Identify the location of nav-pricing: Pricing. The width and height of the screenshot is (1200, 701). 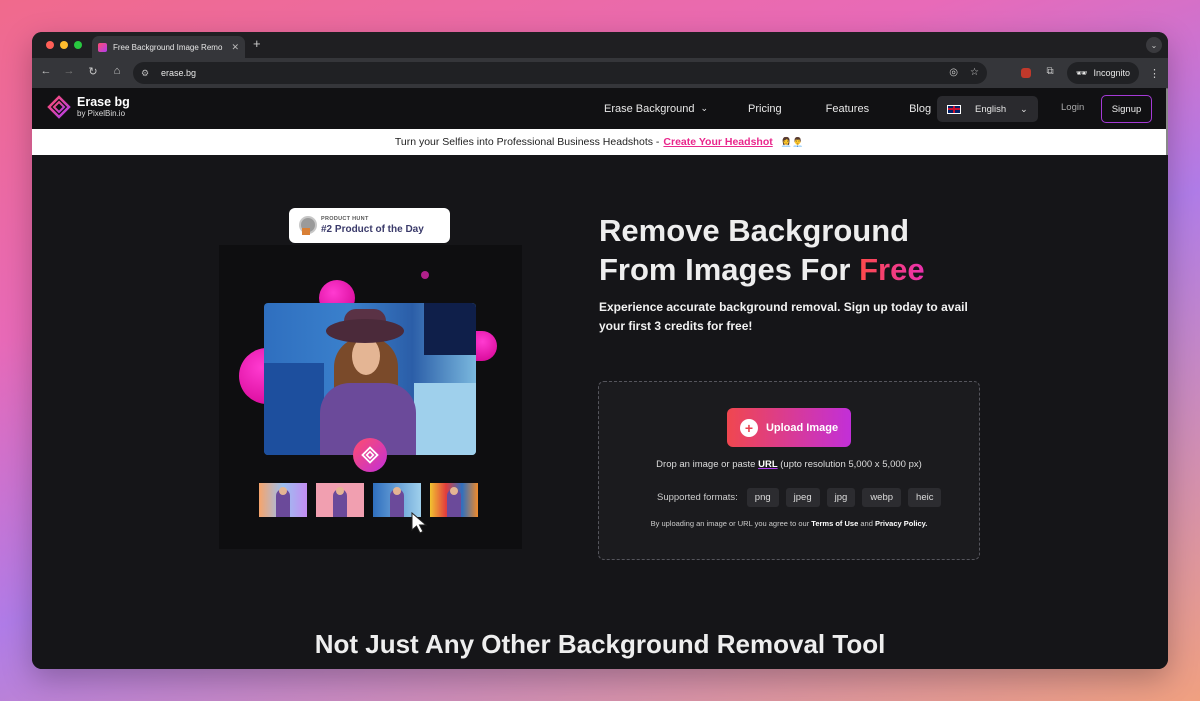
(765, 109).